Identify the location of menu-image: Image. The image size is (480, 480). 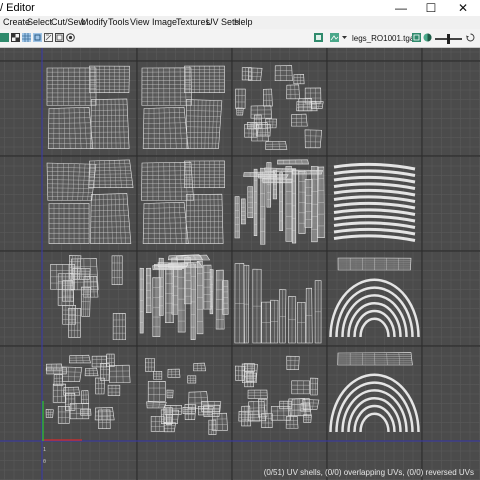
(164, 22).